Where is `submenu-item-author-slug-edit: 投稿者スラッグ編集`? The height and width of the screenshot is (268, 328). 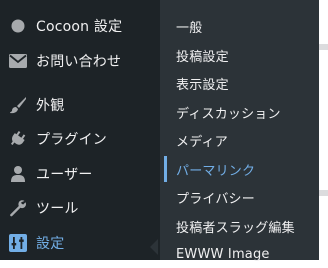
submenu-item-author-slug-edit: 投稿者スラッグ編集 is located at coordinates (239, 226).